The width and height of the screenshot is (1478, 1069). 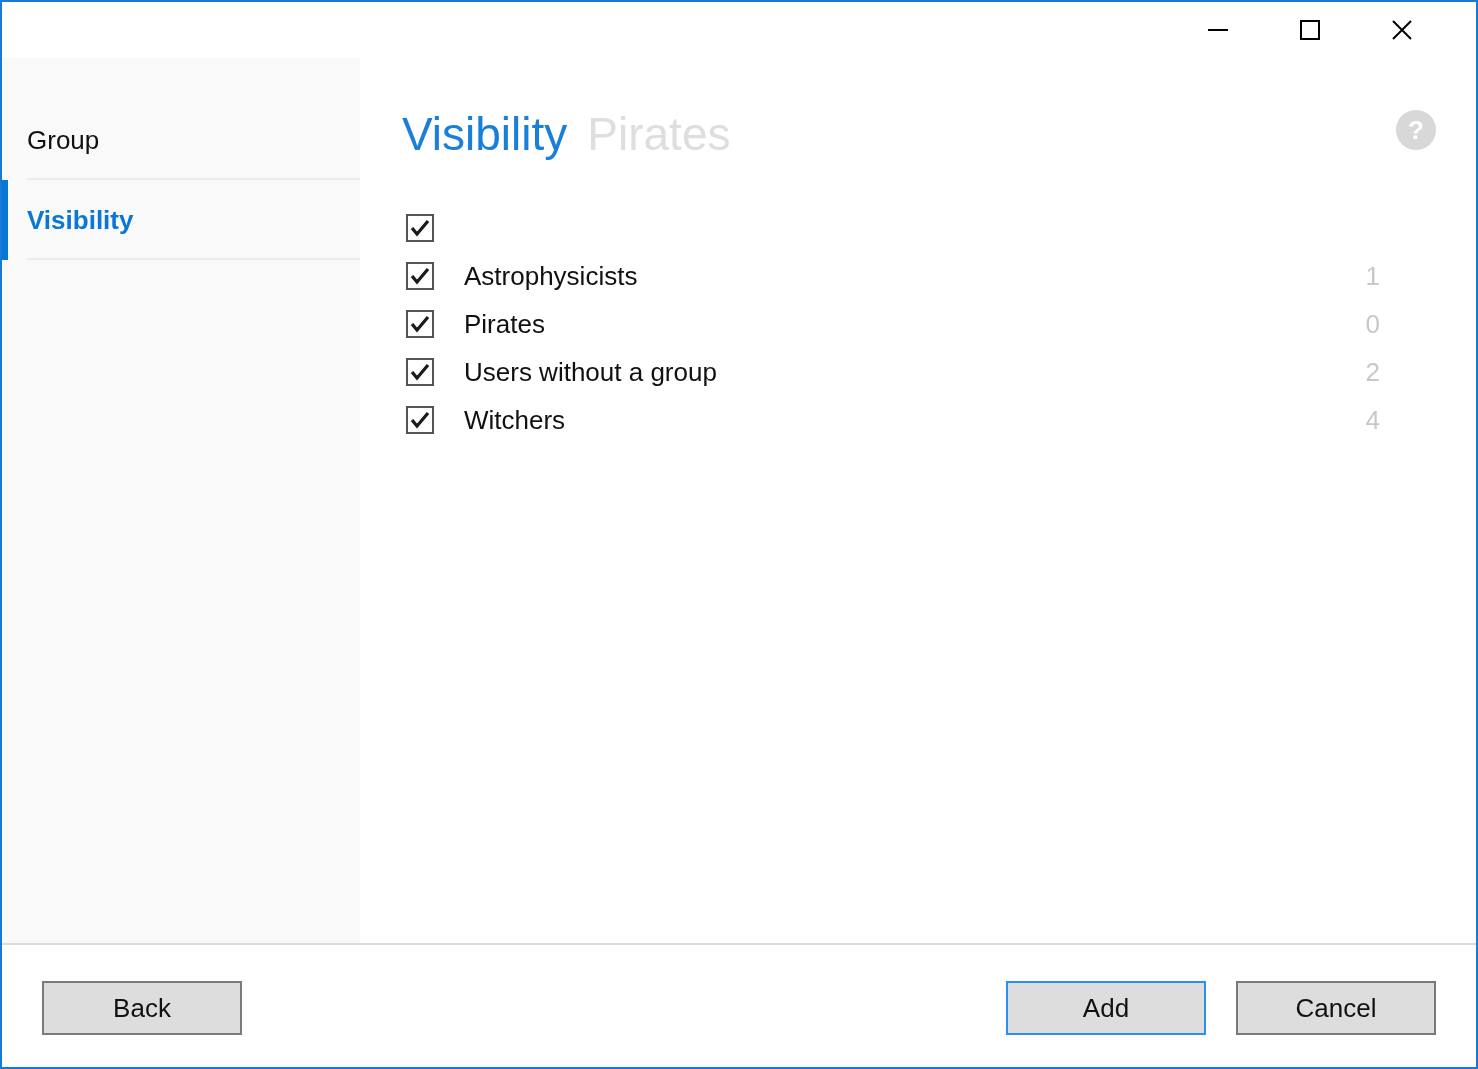 I want to click on group-label: Users without a group, so click(x=590, y=372).